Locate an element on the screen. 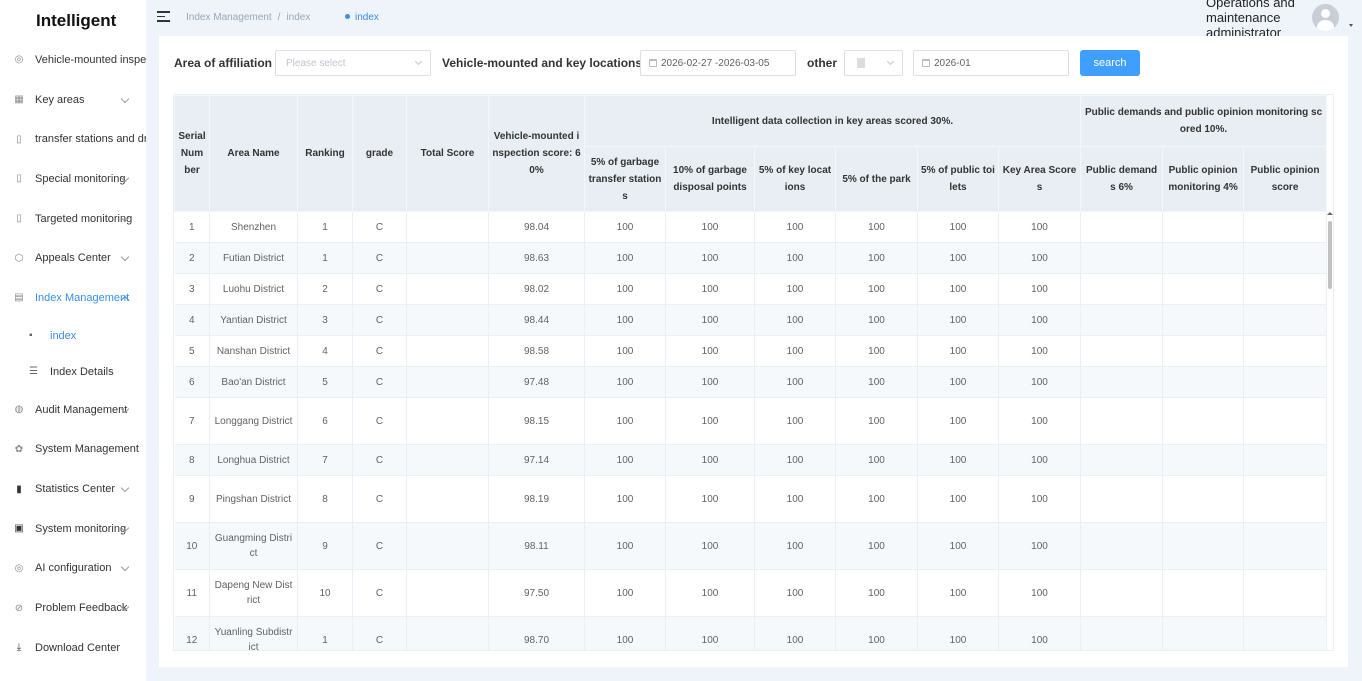 This screenshot has width=1362, height=681. other-month-picker: 2026-01 is located at coordinates (991, 63).